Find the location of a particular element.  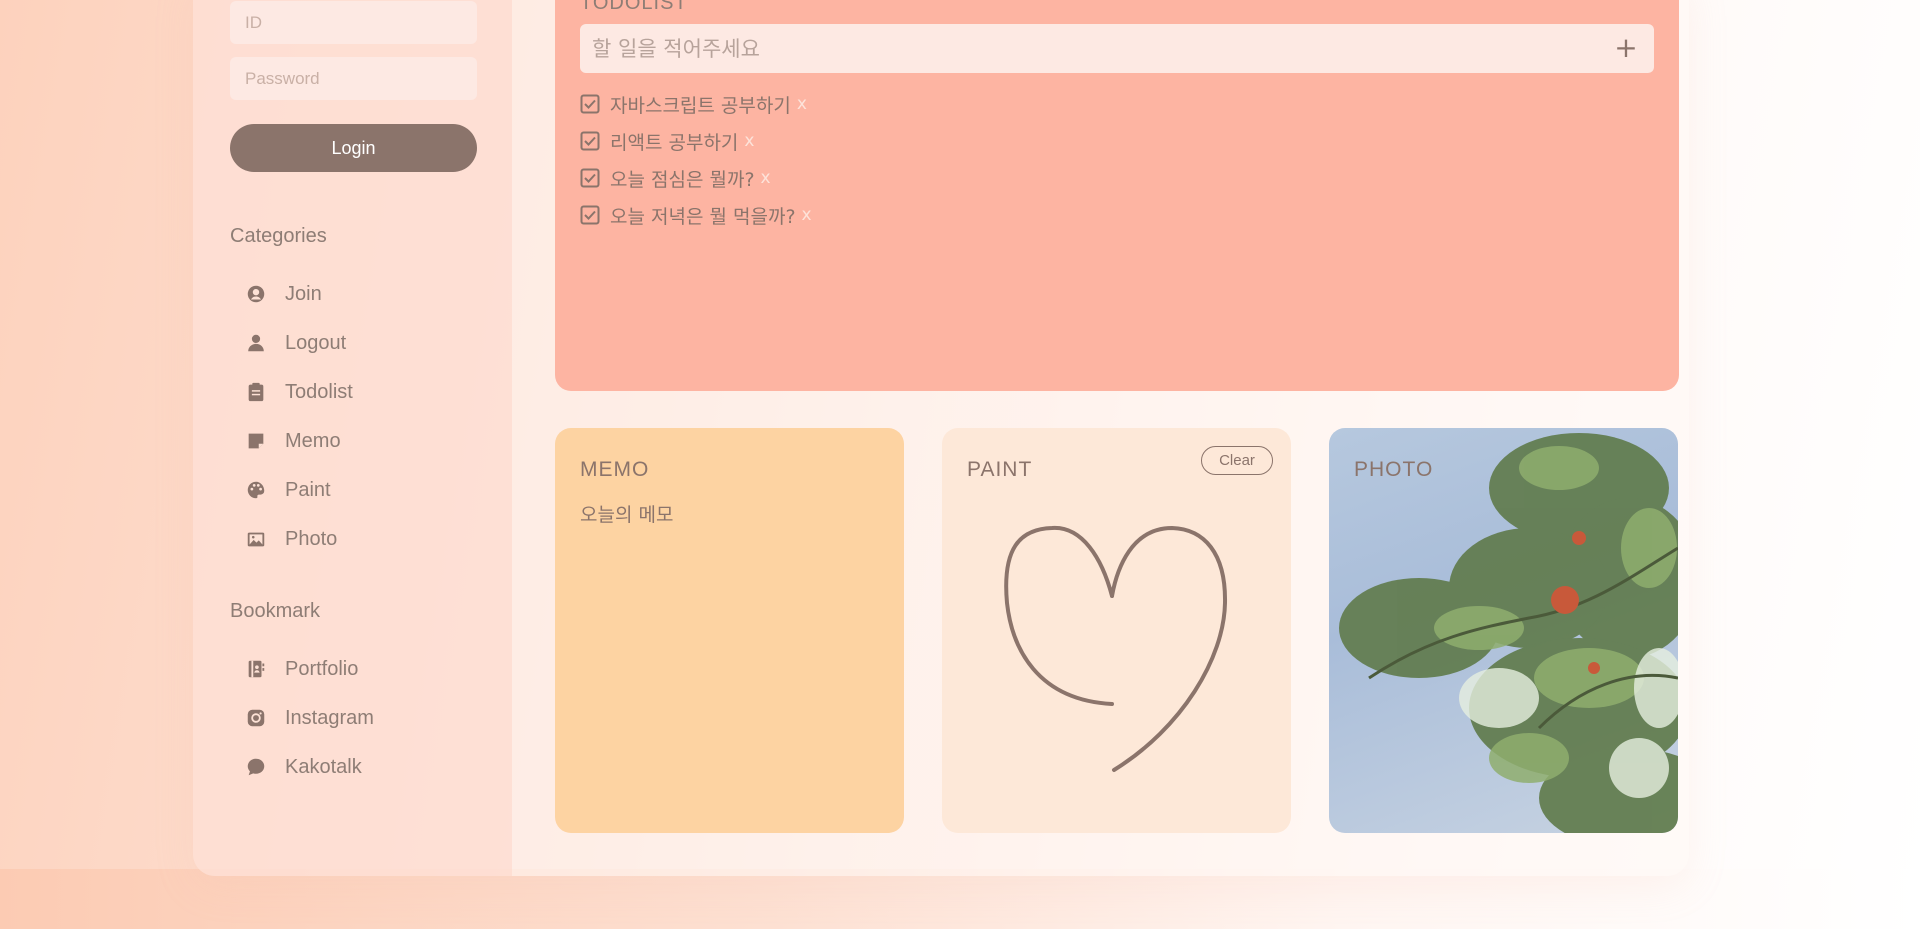

sidebar-item-kakaotalk: Kakotalk is located at coordinates (303, 767).